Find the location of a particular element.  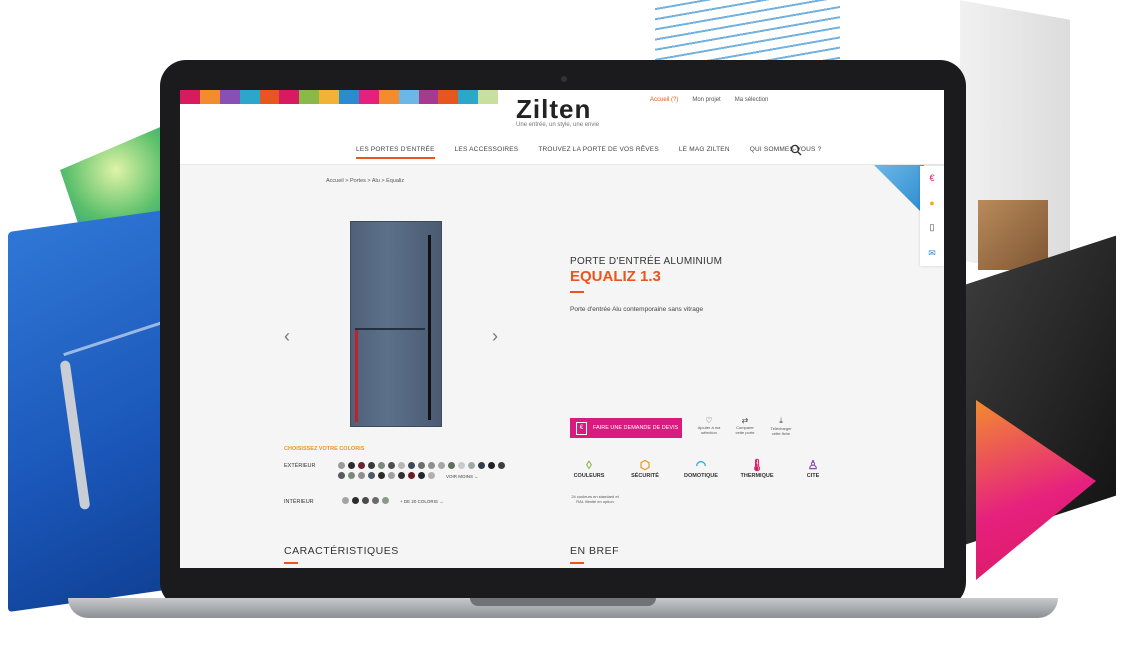

breadcrumb: Accueil > Portes > Alu > Equaliz is located at coordinates (365, 181).